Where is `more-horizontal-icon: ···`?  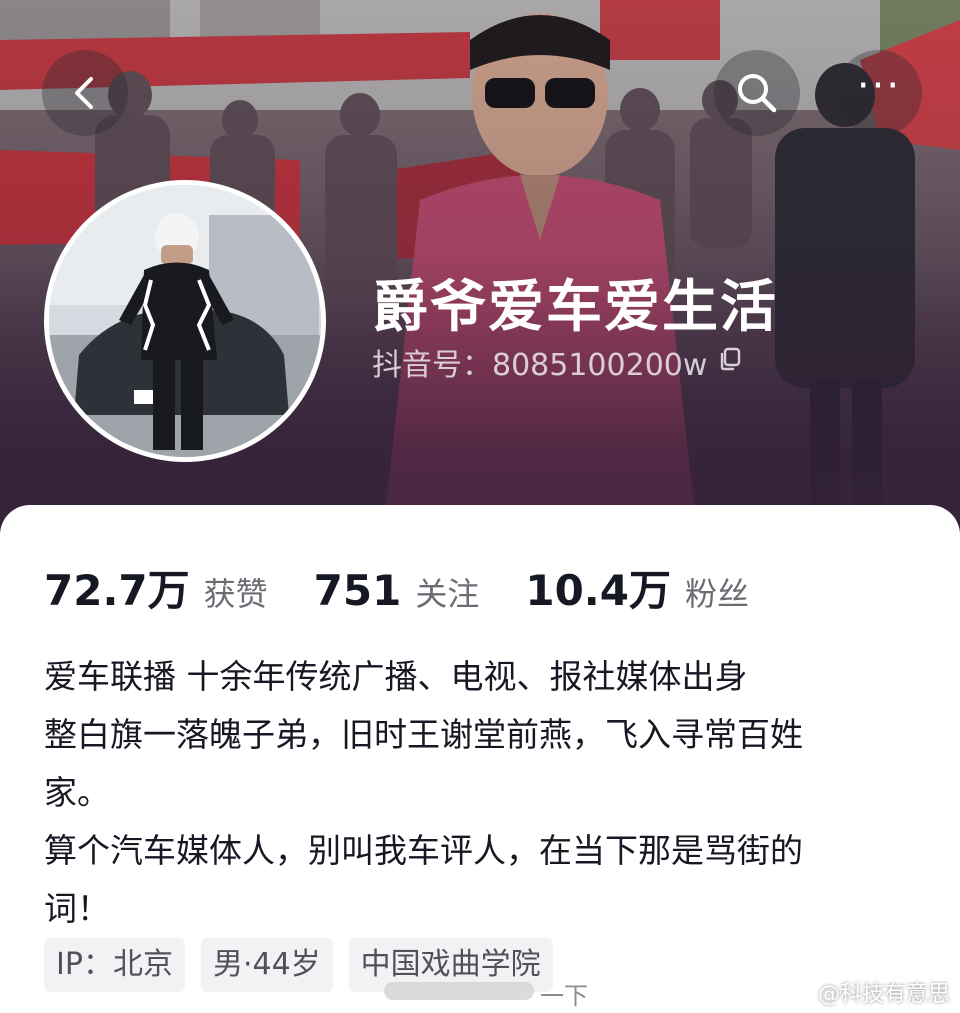 more-horizontal-icon: ··· is located at coordinates (879, 86).